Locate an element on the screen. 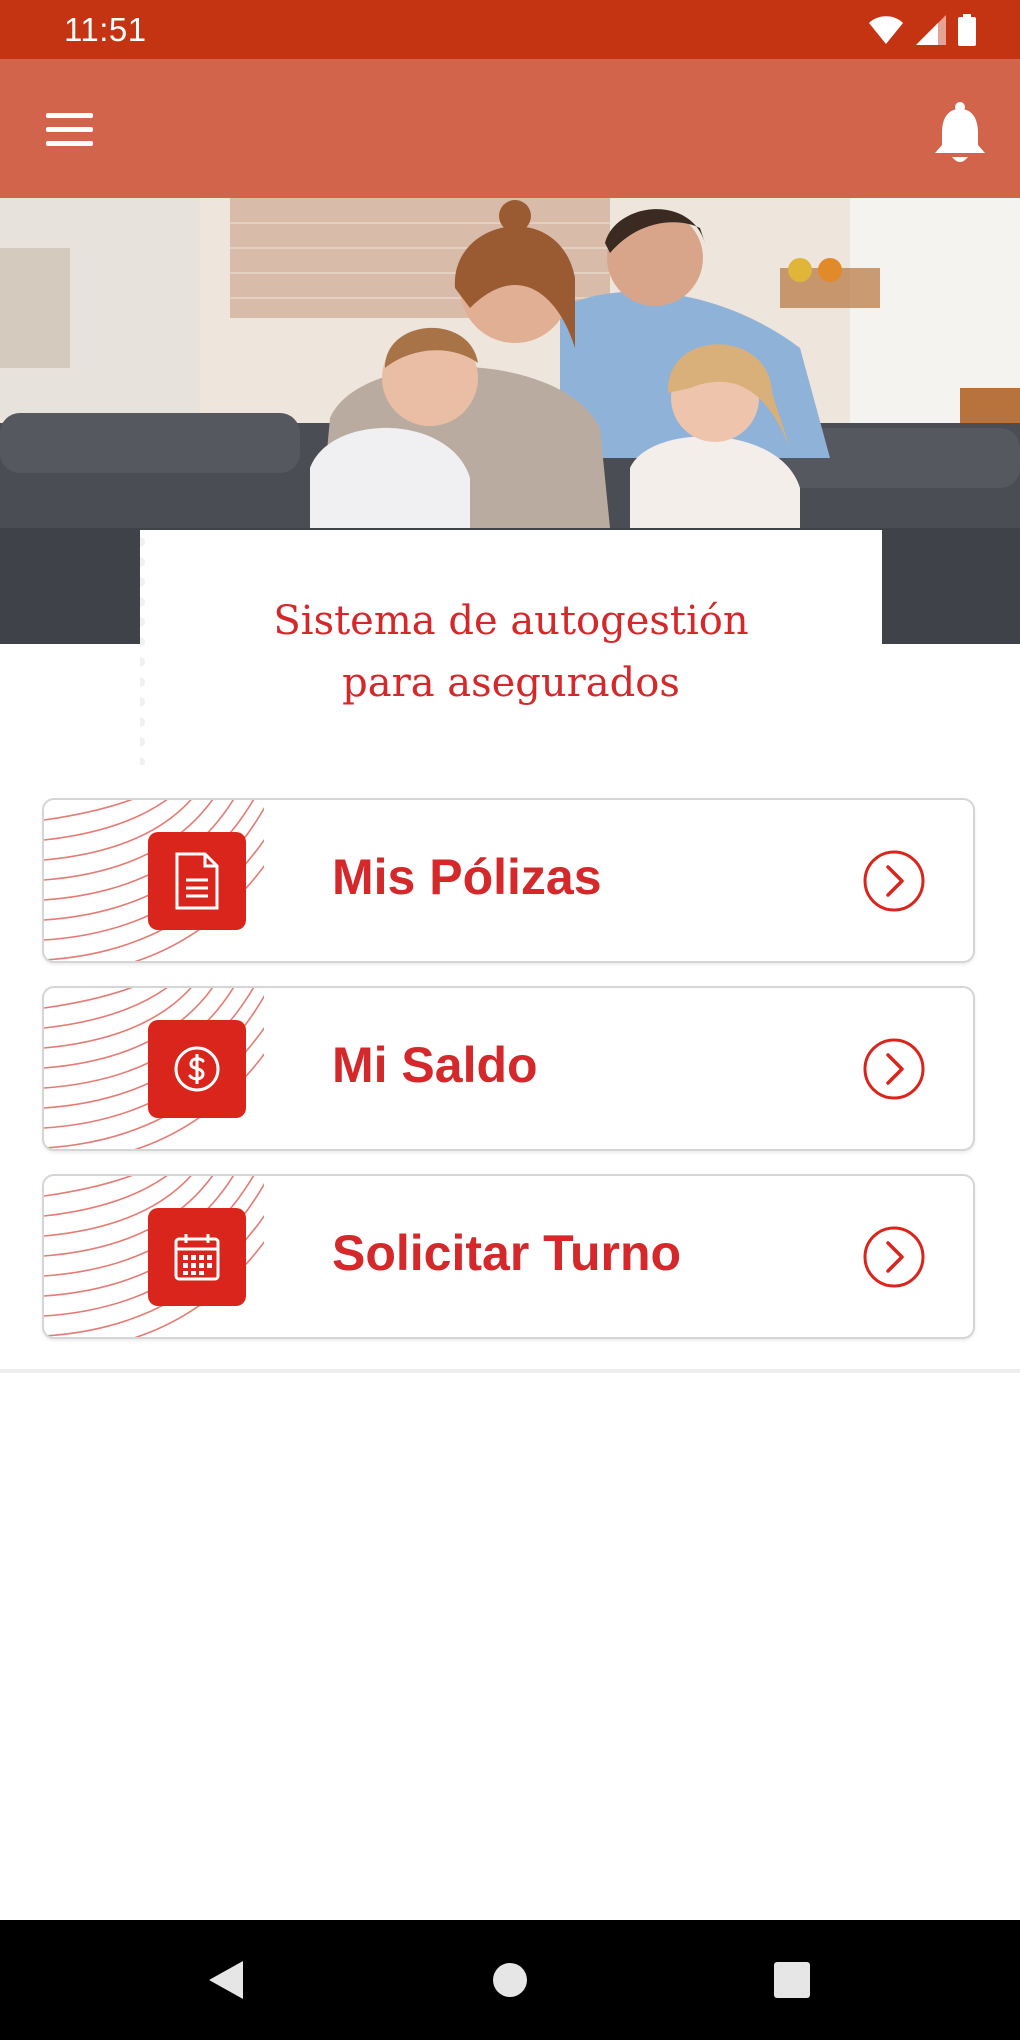  mi-saldo-label: Mi Saldo is located at coordinates (435, 1065).